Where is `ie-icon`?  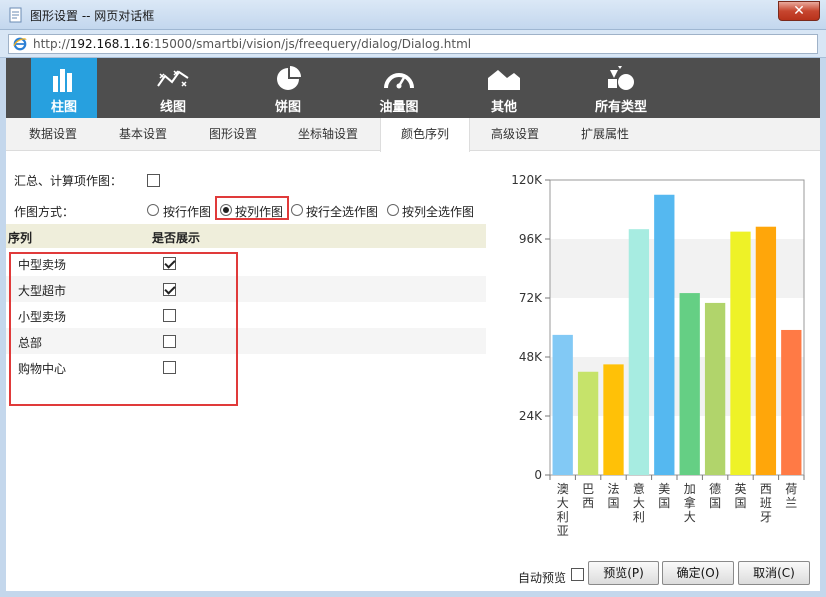 ie-icon is located at coordinates (20, 44).